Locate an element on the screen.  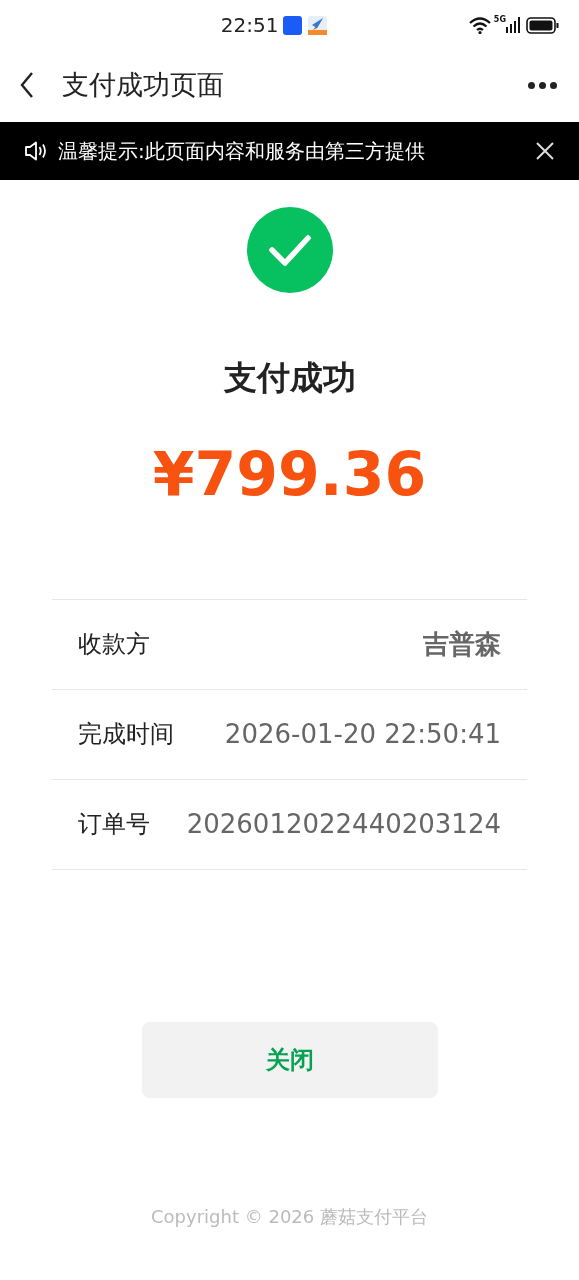
success-check-icon is located at coordinates (289, 250).